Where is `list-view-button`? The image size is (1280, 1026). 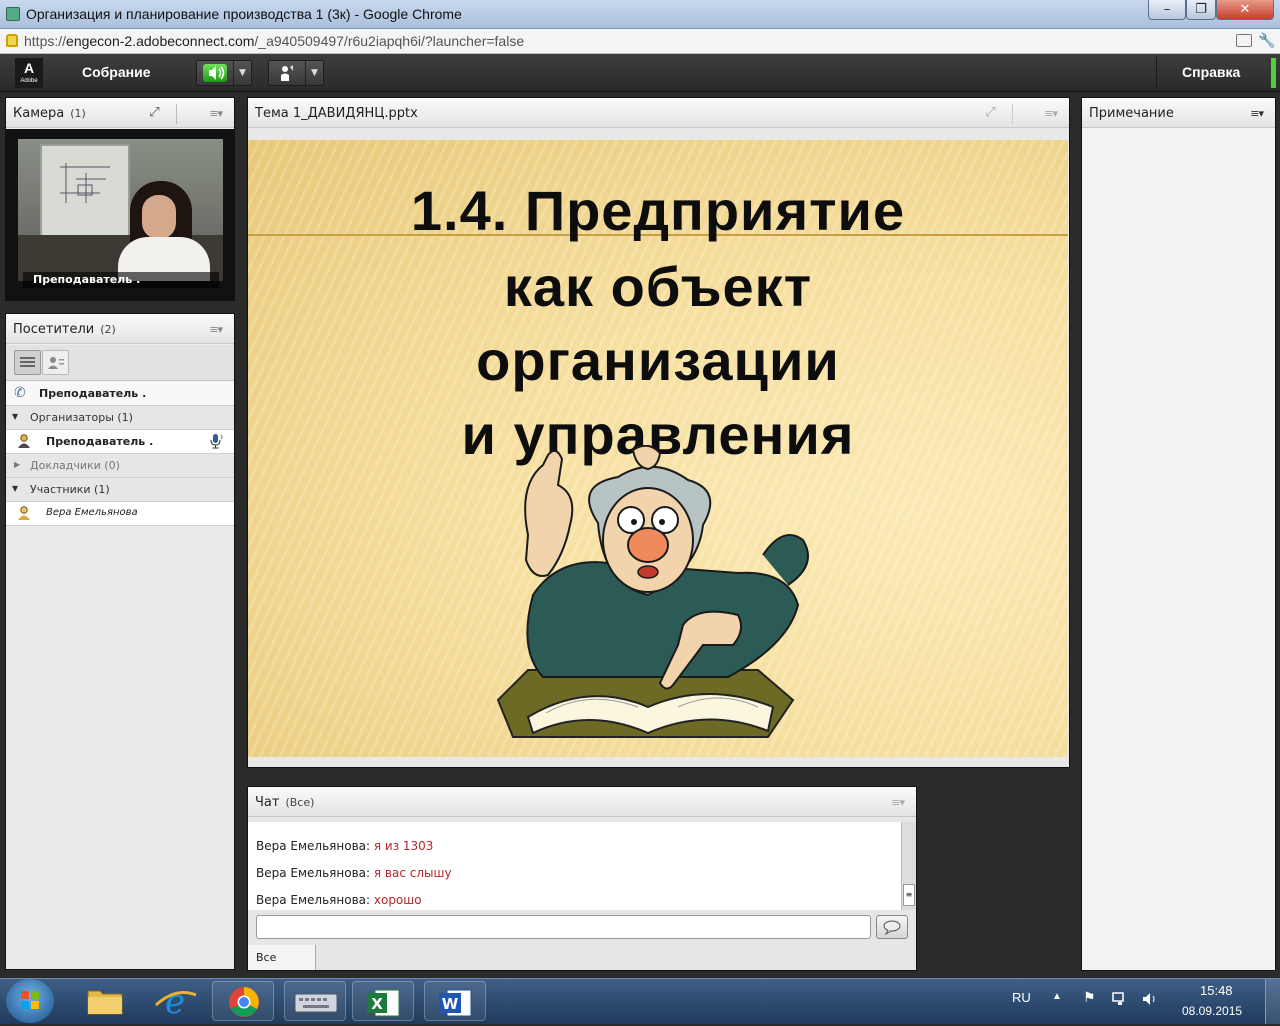 list-view-button is located at coordinates (27, 362).